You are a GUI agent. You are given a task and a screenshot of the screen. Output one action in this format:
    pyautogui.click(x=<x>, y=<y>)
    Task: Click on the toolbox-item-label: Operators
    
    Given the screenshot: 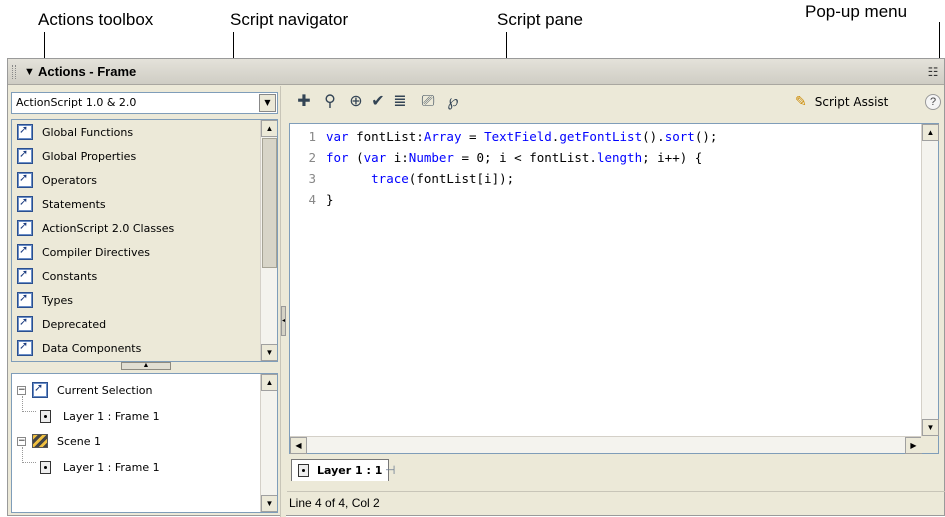 What is the action you would take?
    pyautogui.click(x=69, y=180)
    